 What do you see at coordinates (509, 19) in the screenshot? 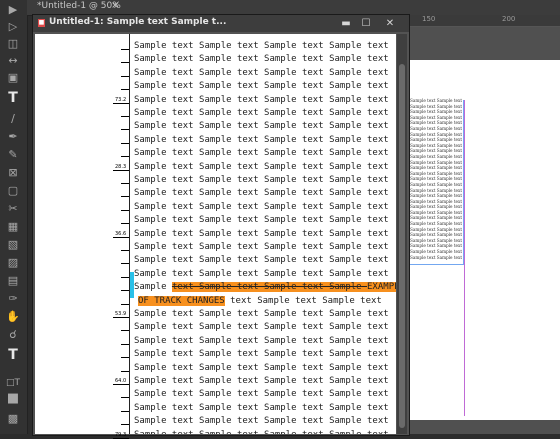
I see `ruler-label: 200` at bounding box center [509, 19].